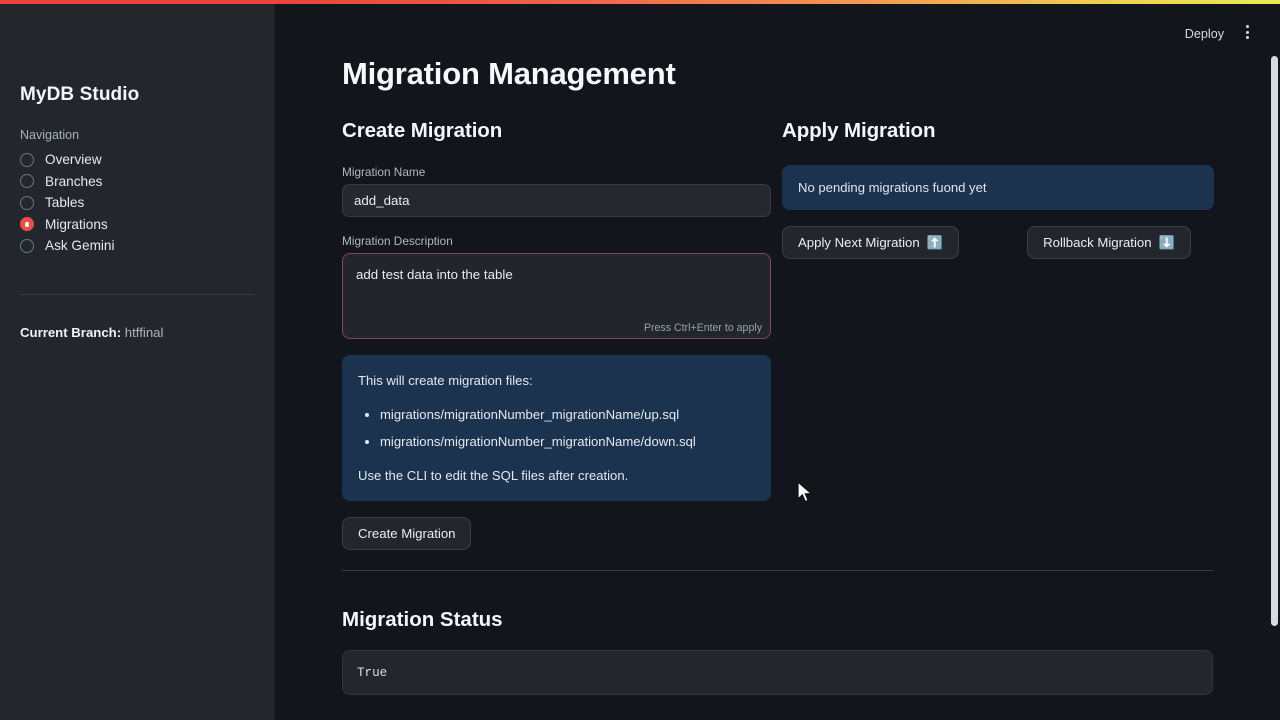 The width and height of the screenshot is (1280, 720). What do you see at coordinates (144, 332) in the screenshot?
I see `current-branch-value: htffinal` at bounding box center [144, 332].